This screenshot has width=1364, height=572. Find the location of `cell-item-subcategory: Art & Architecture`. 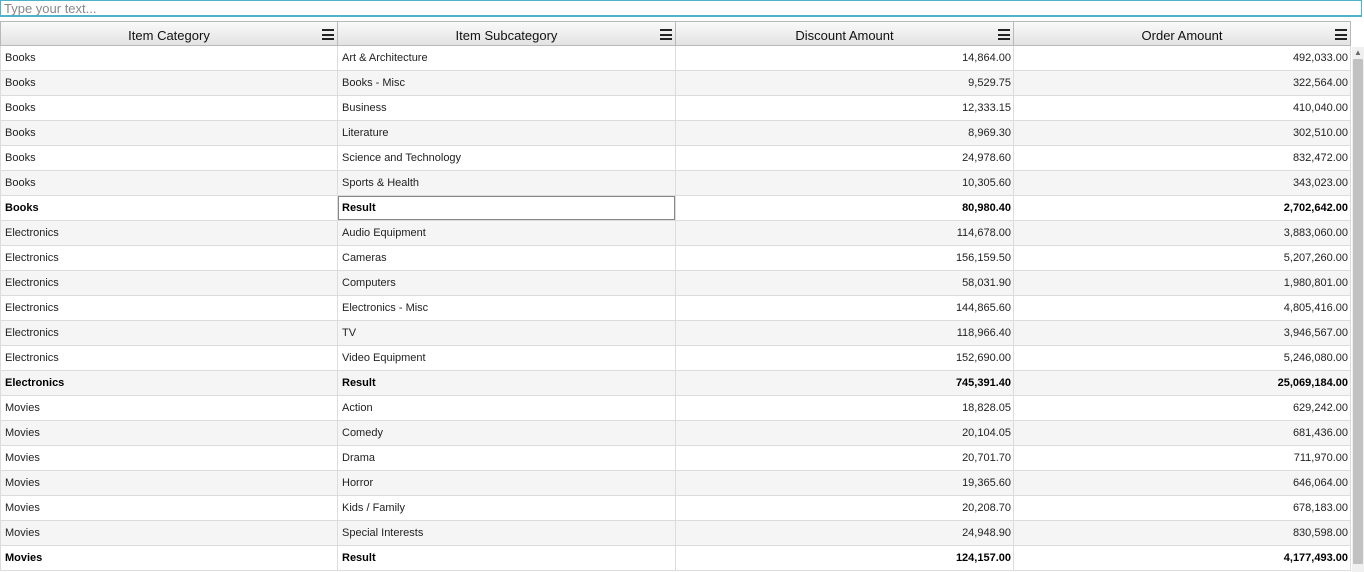

cell-item-subcategory: Art & Architecture is located at coordinates (507, 58).